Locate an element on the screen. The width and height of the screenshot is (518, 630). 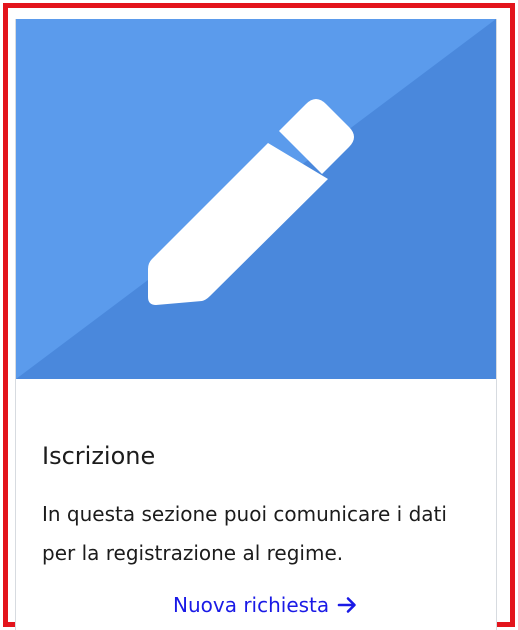
card-title: Iscrizione is located at coordinates (99, 456).